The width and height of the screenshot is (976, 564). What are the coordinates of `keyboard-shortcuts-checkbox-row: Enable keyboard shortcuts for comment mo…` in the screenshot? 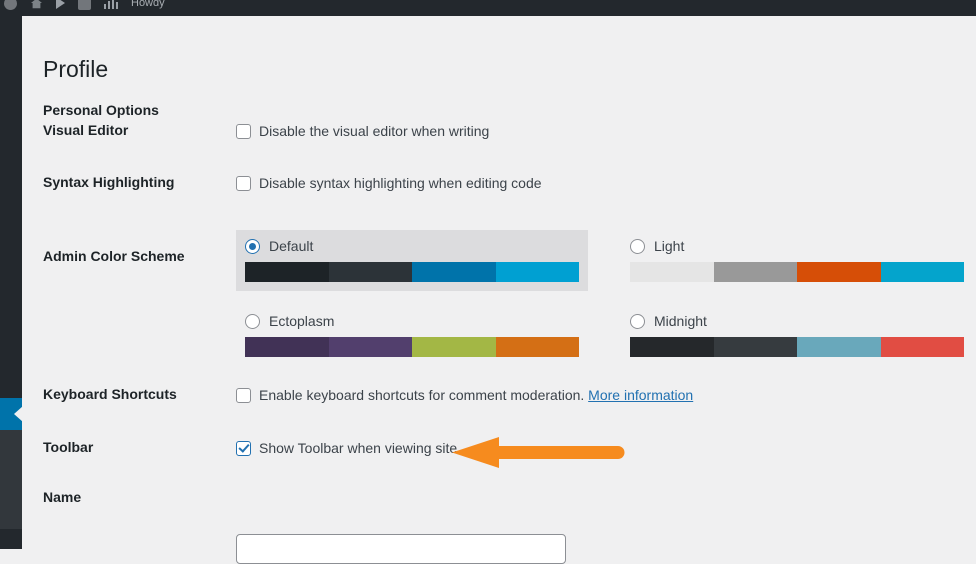 It's located at (464, 395).